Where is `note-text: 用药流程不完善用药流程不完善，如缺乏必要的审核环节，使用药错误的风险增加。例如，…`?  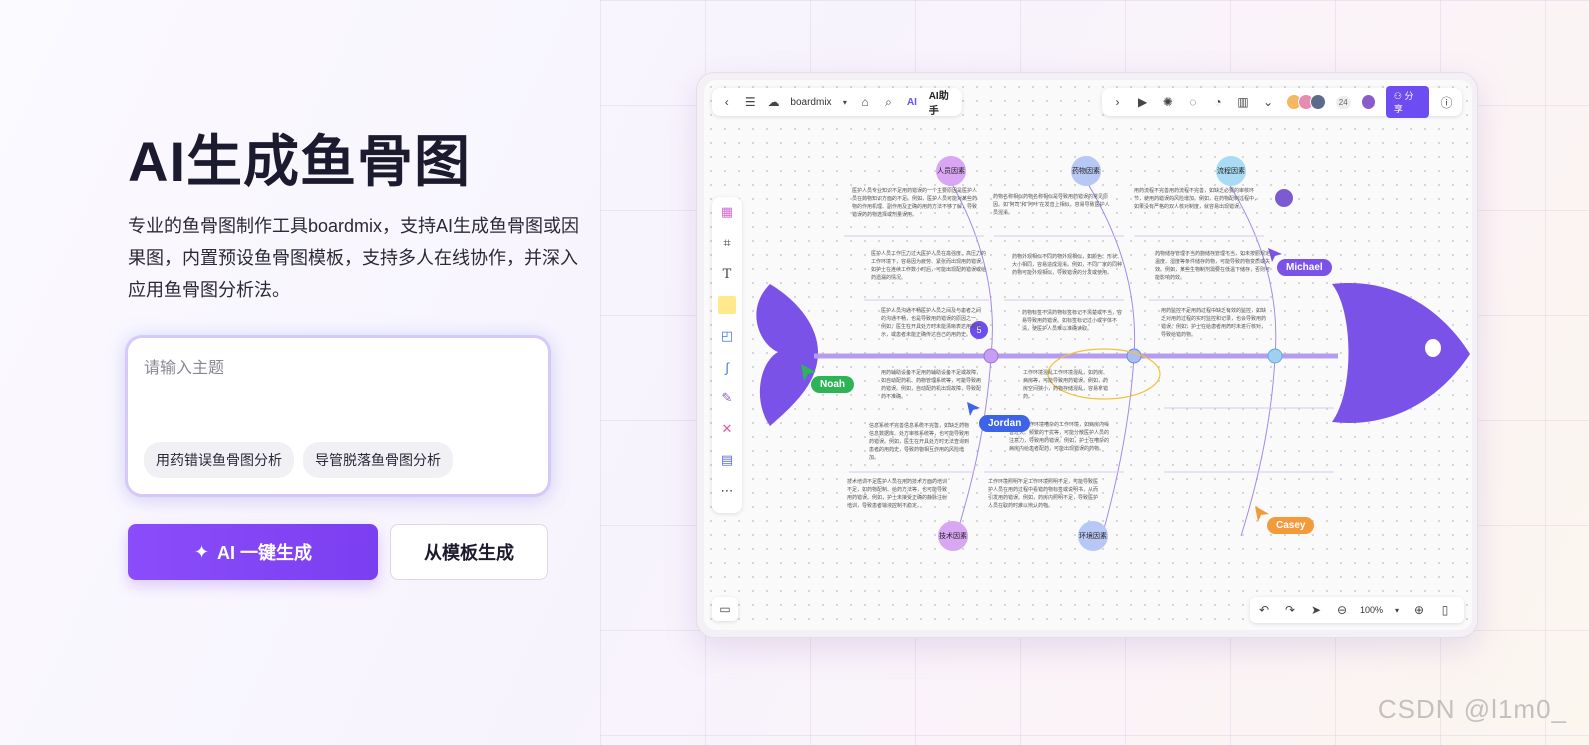
note-text: 用药流程不完善用药流程不完善，如缺乏必要的审核环节，使用药错误的风险增加。例如，… is located at coordinates (1196, 199).